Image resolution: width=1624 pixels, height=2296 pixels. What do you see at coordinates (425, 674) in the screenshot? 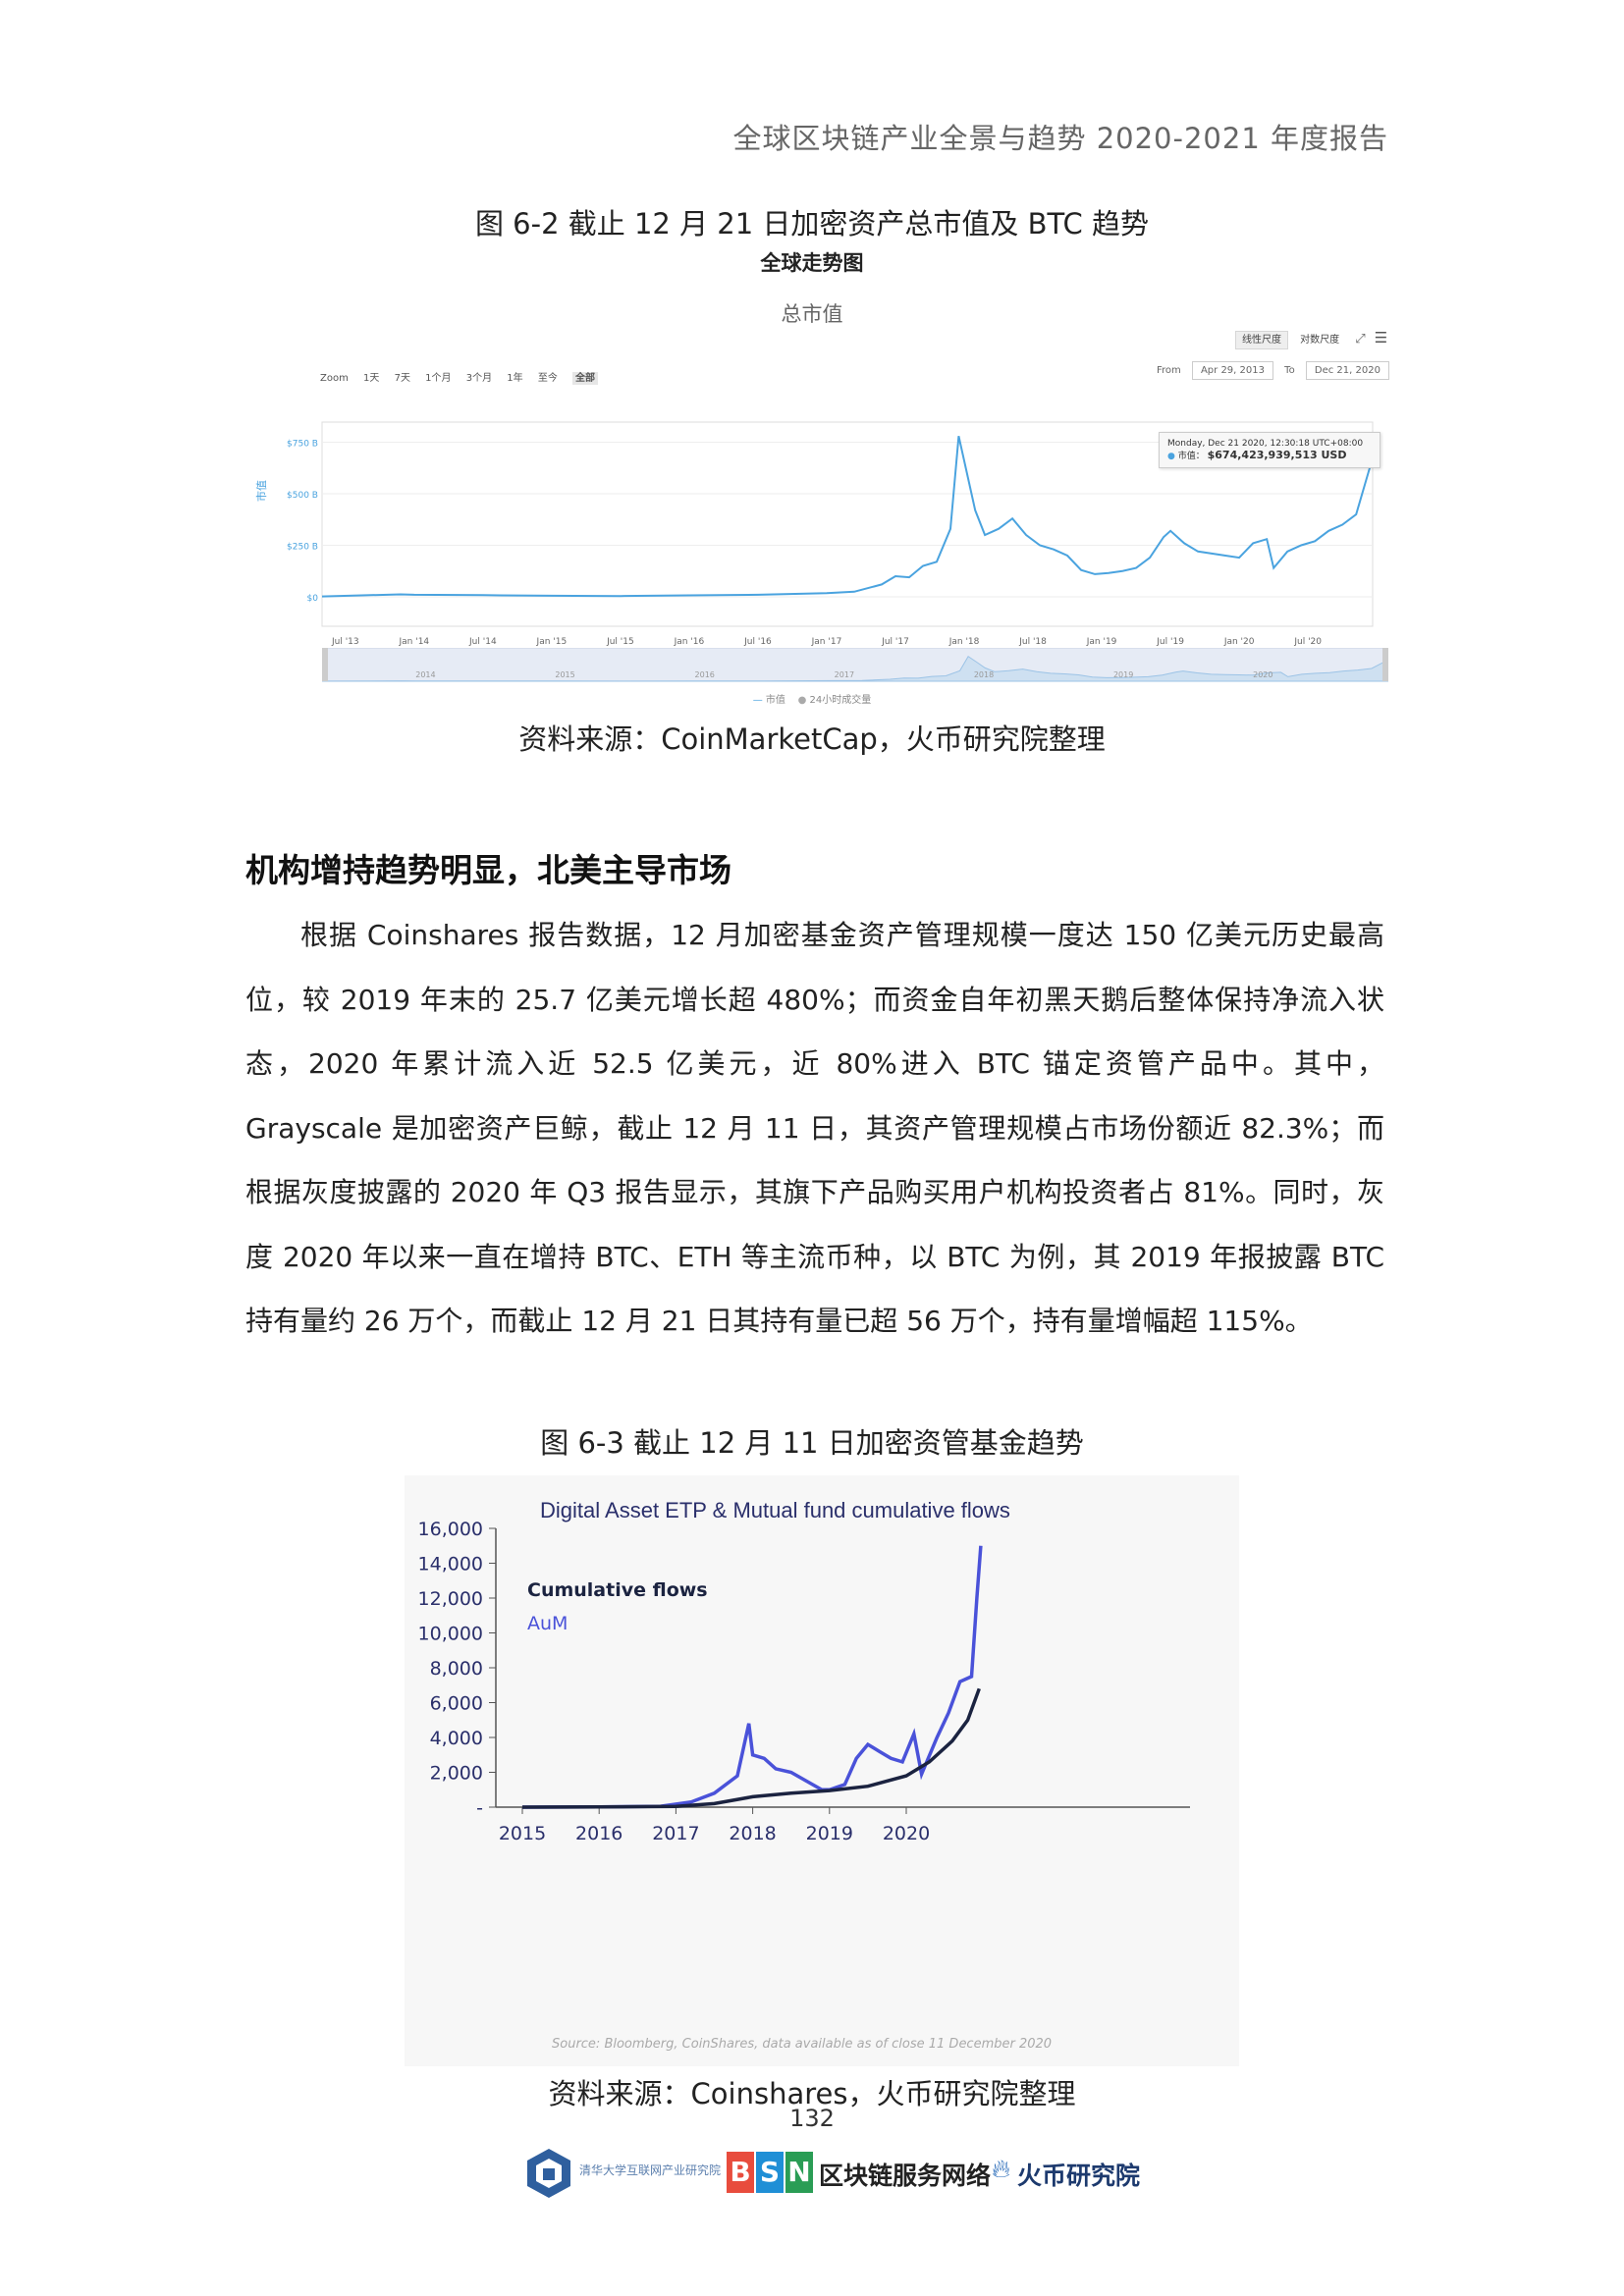
I see `navigator-year-label: 2014` at bounding box center [425, 674].